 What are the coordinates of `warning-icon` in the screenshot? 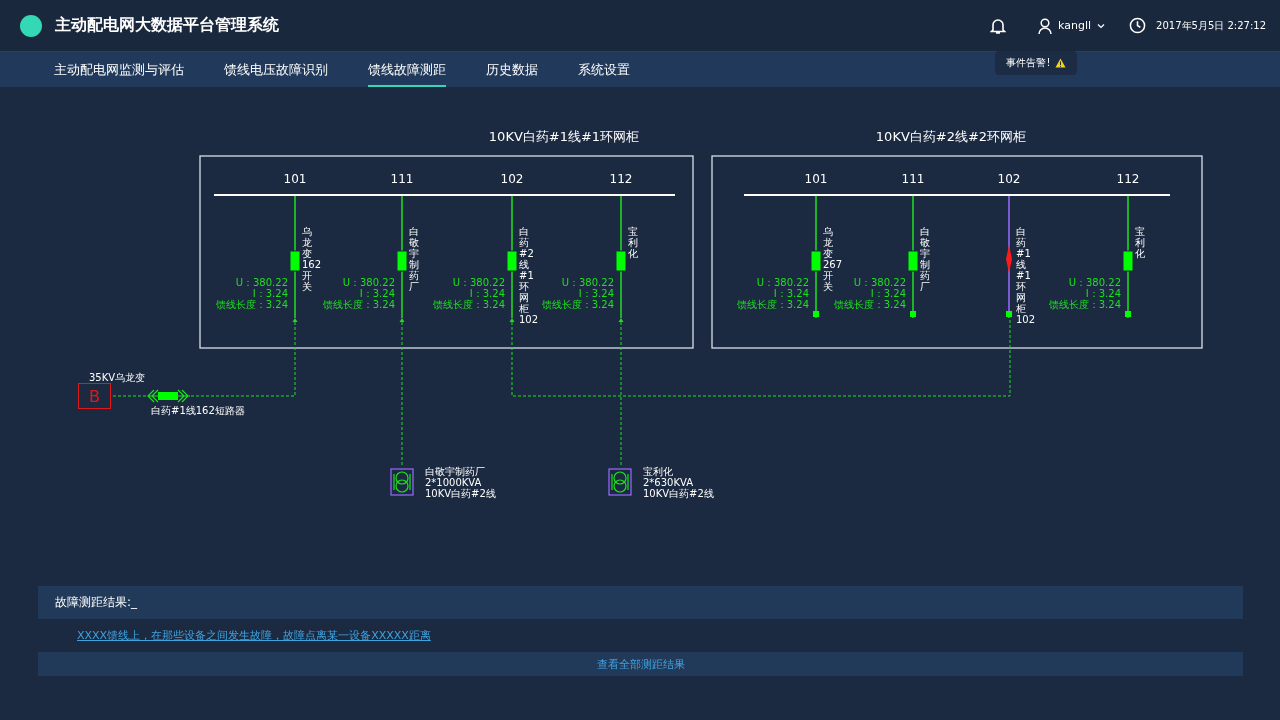 It's located at (1060, 63).